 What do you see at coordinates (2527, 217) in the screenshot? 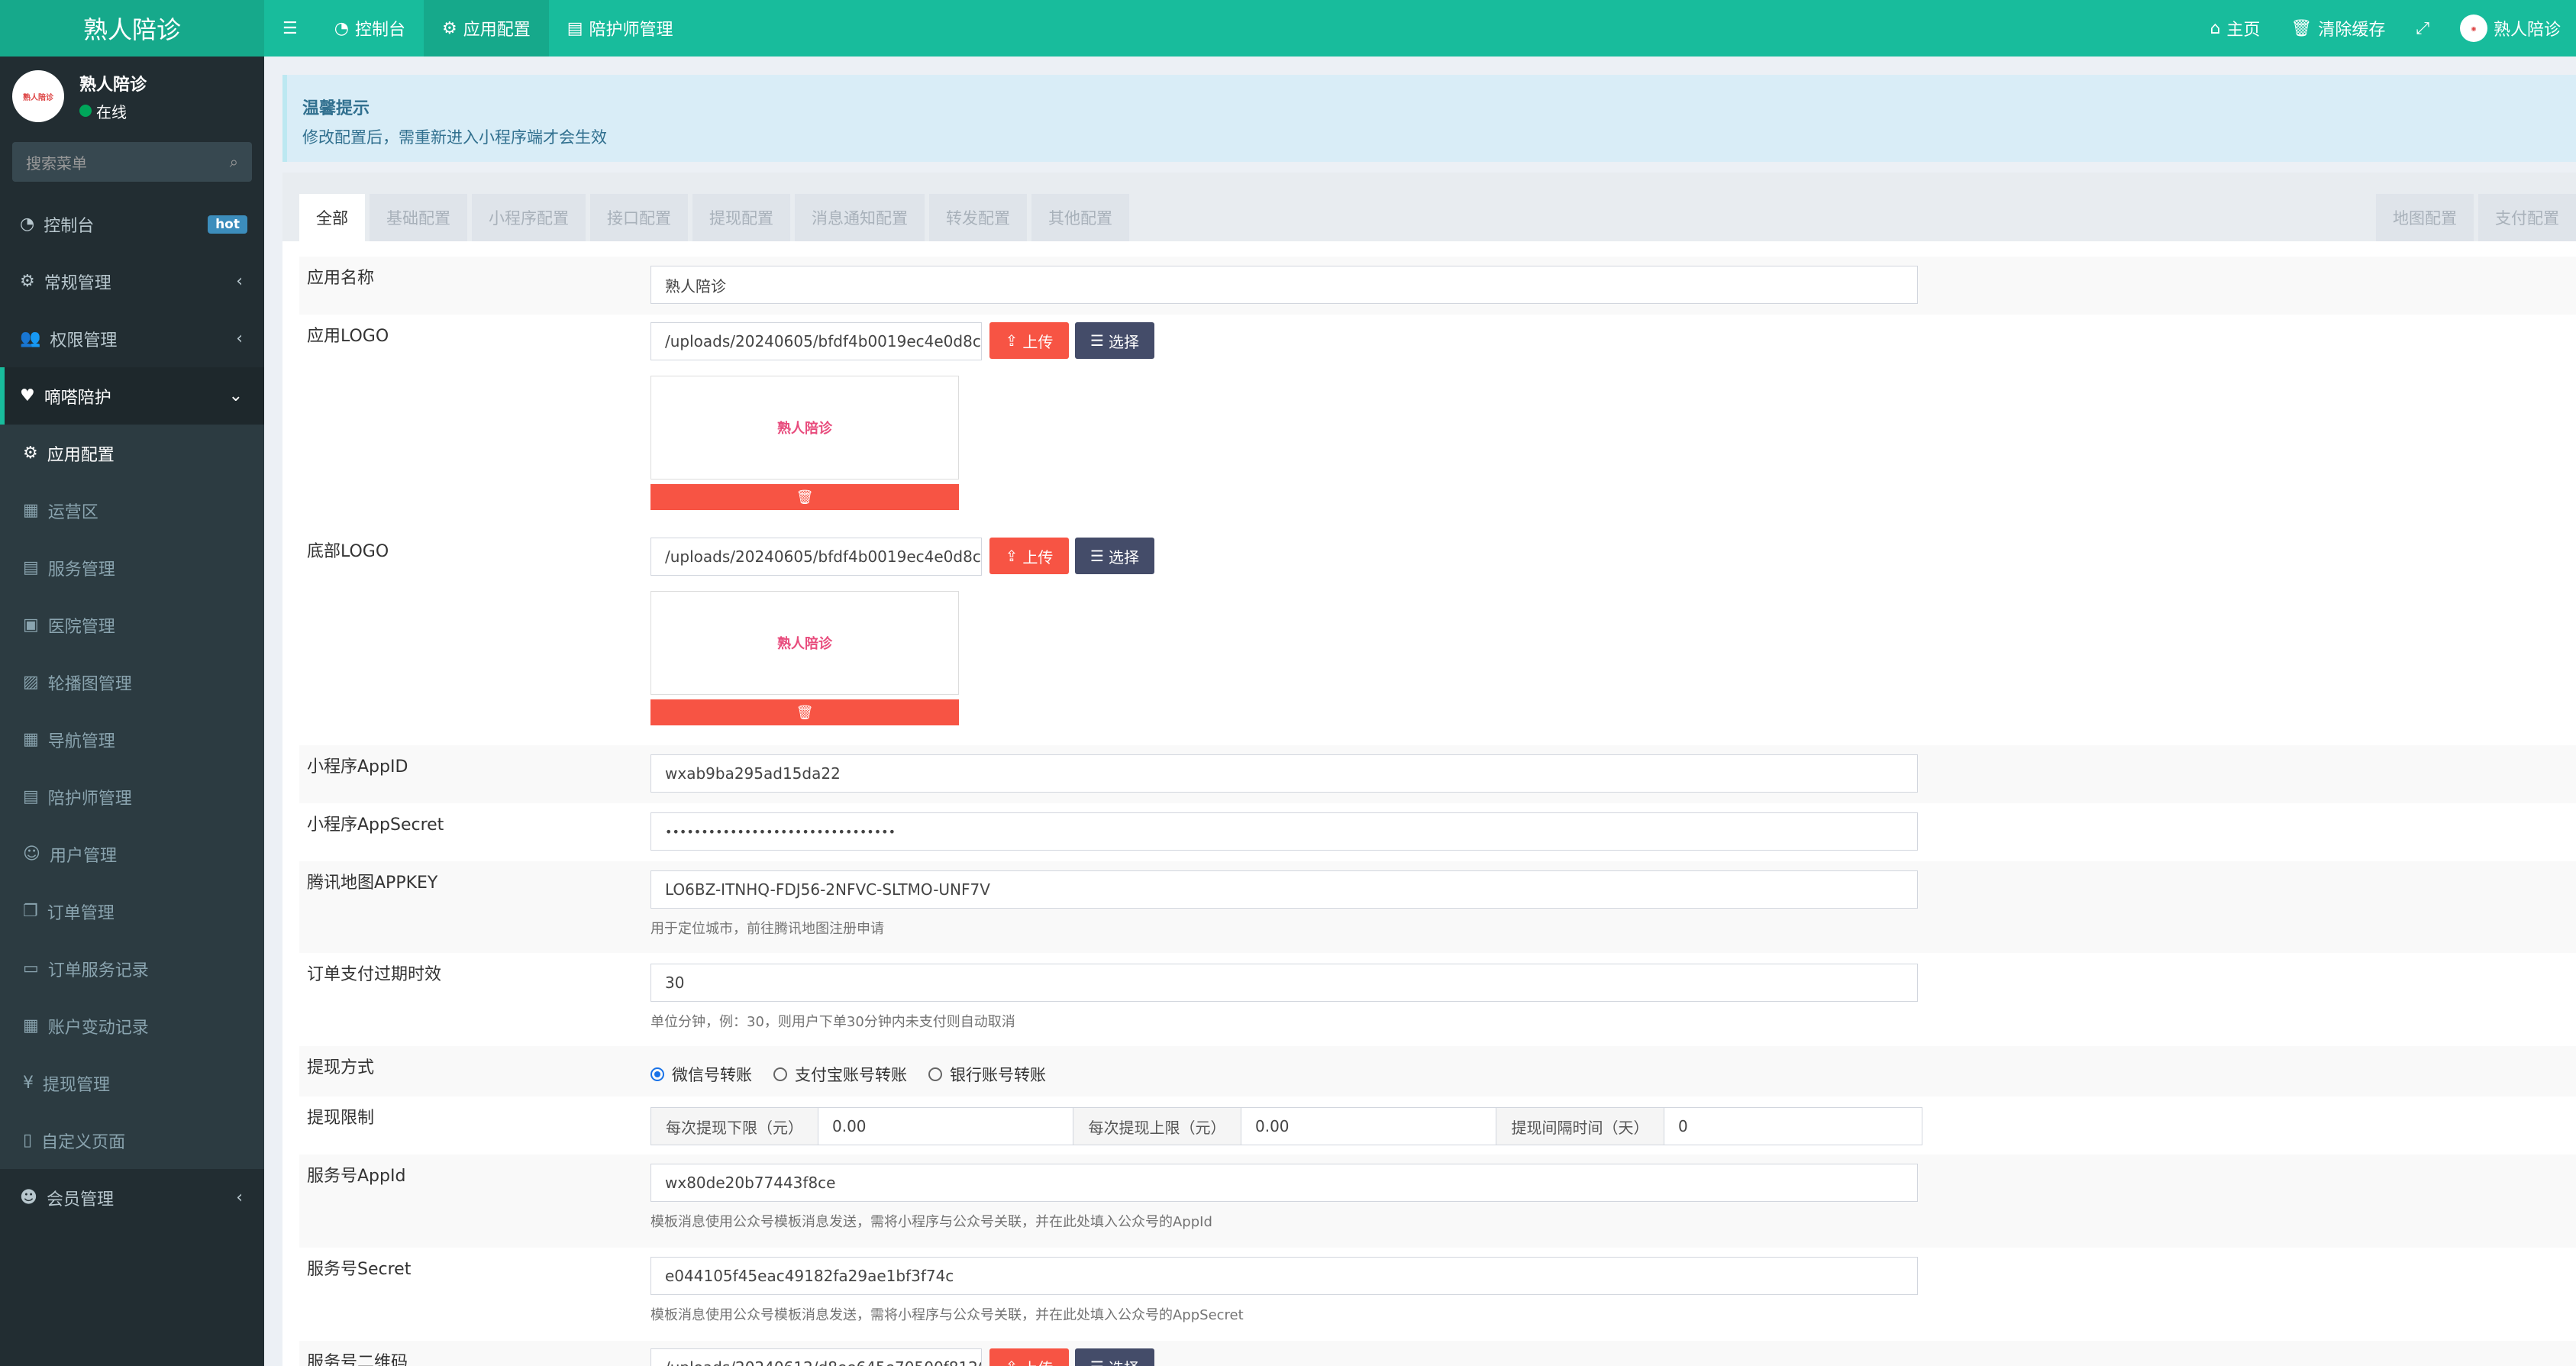
I see `tab-payment: 支付配置` at bounding box center [2527, 217].